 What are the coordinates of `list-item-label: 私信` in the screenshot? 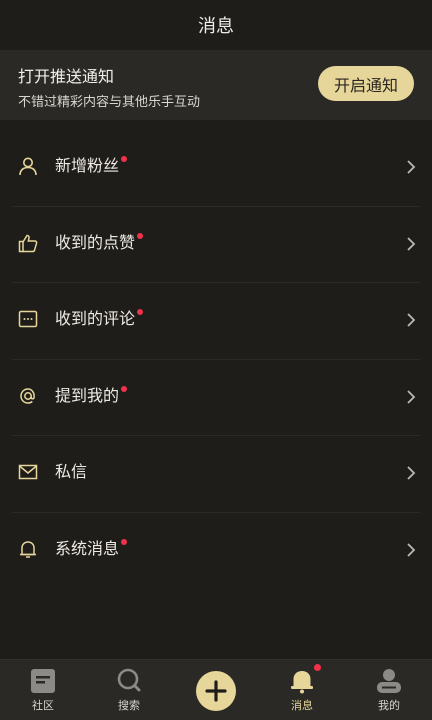 It's located at (71, 471).